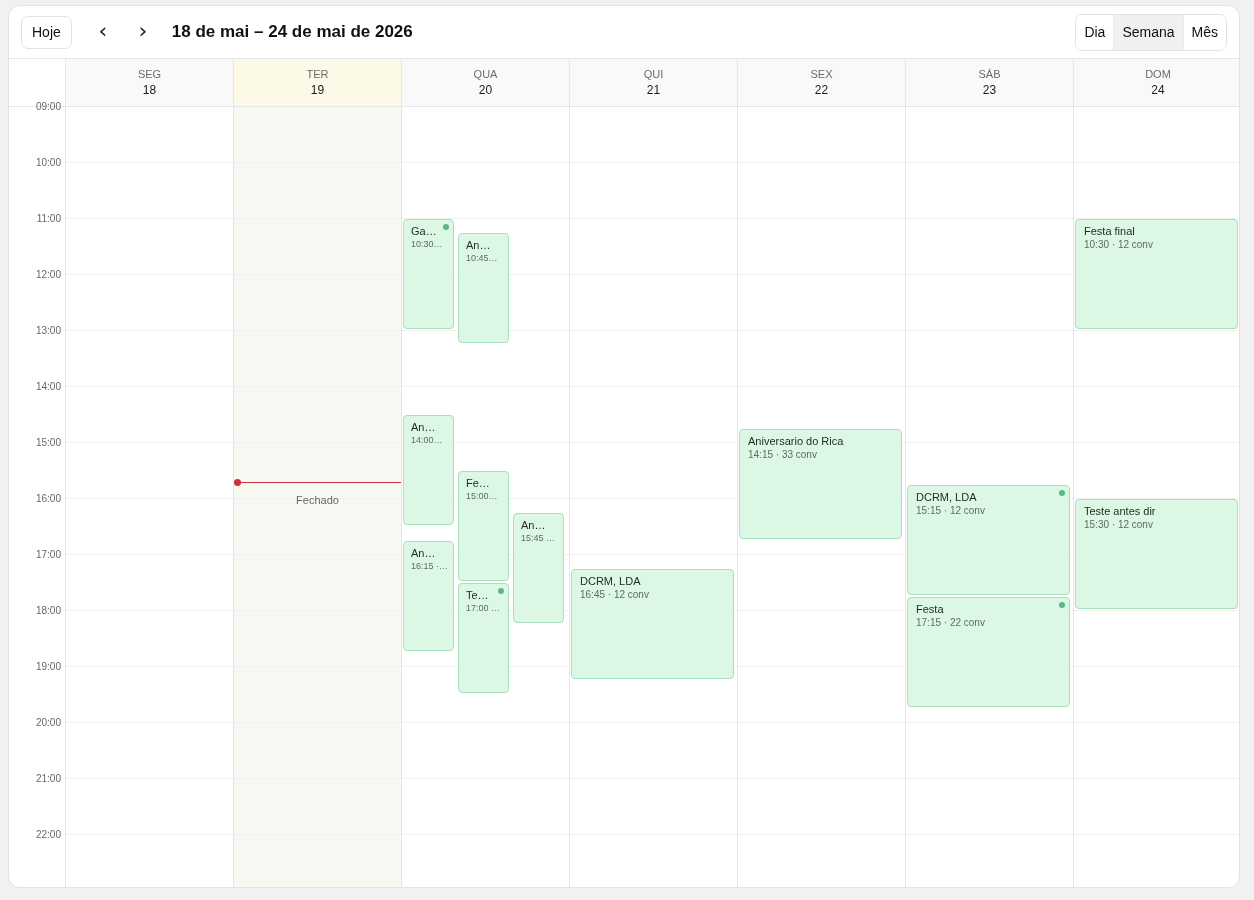 This screenshot has height=900, width=1254. I want to click on hour-label: 11:00, so click(48, 219).